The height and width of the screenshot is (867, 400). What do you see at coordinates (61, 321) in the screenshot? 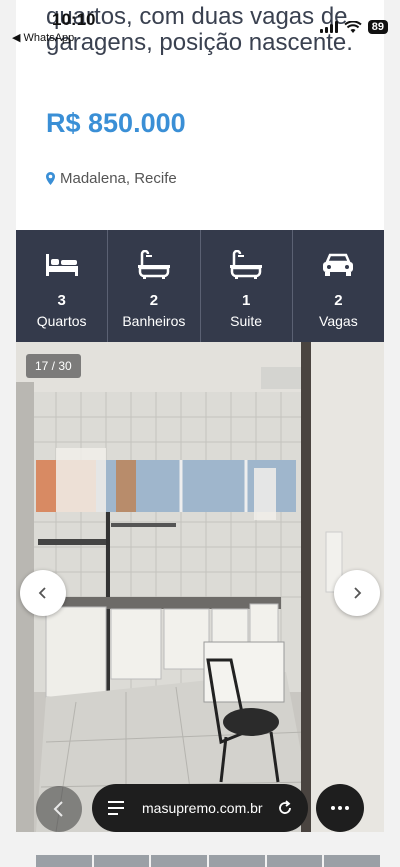
I see `feature-label: Quartos` at bounding box center [61, 321].